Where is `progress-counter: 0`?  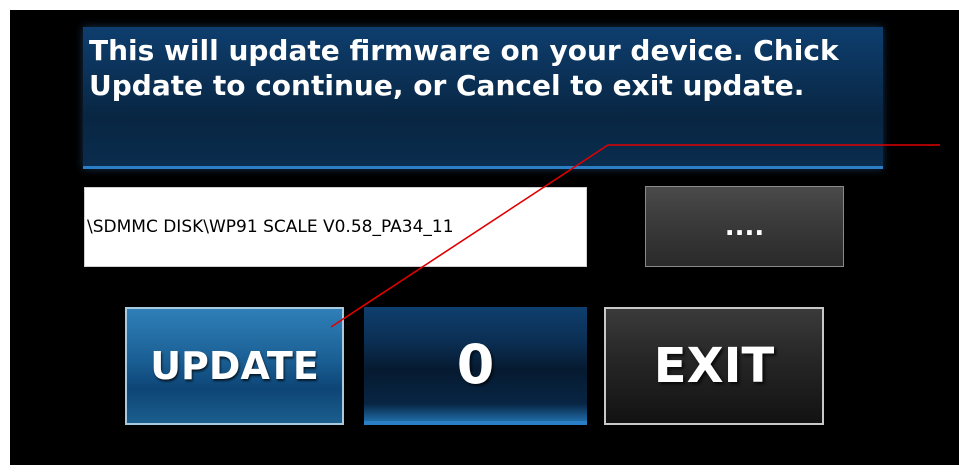
progress-counter: 0 is located at coordinates (475, 366).